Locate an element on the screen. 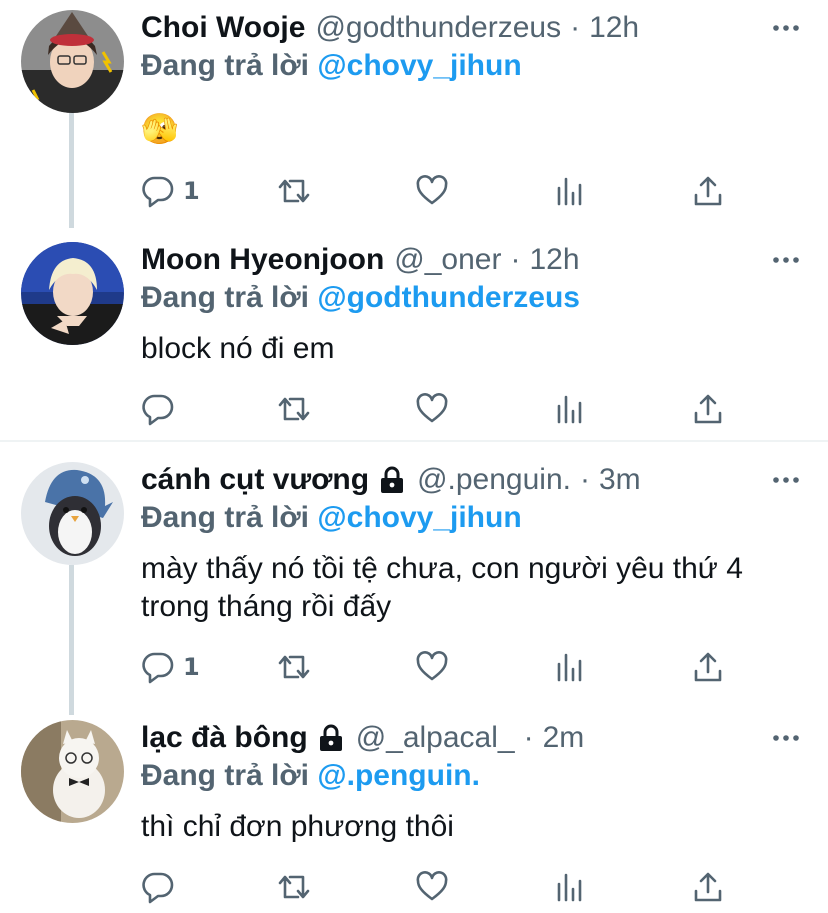  mention-link: @godthunderzeus is located at coordinates (448, 297).